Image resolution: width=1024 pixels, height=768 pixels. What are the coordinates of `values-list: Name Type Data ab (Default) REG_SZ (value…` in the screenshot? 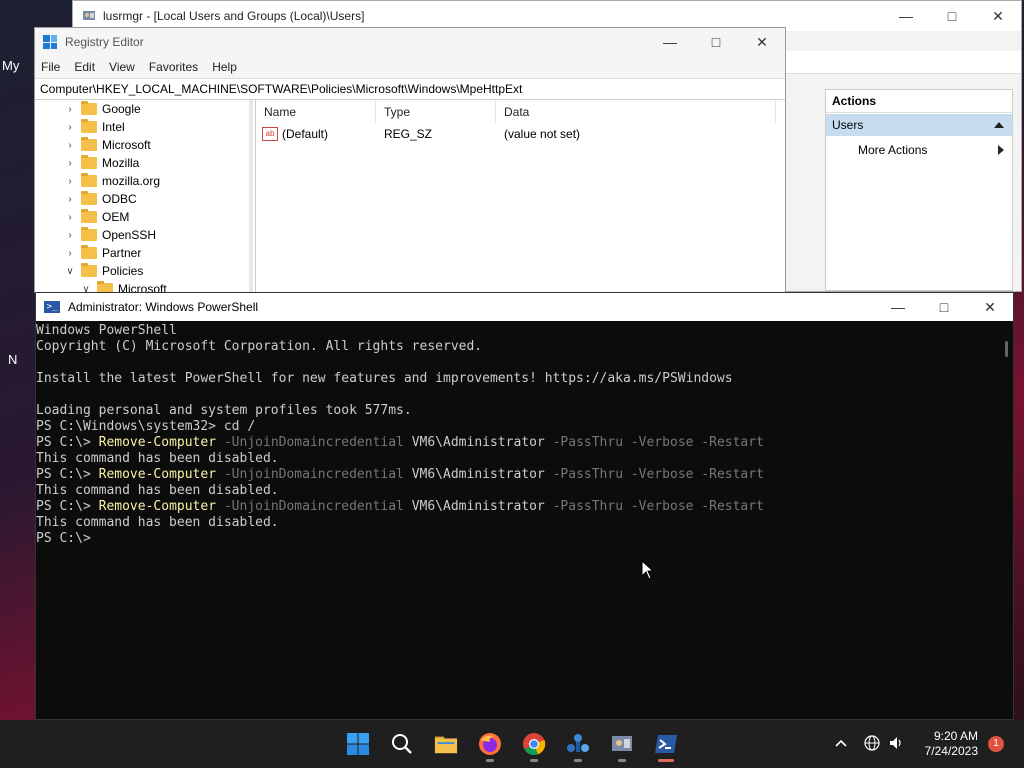 It's located at (520, 196).